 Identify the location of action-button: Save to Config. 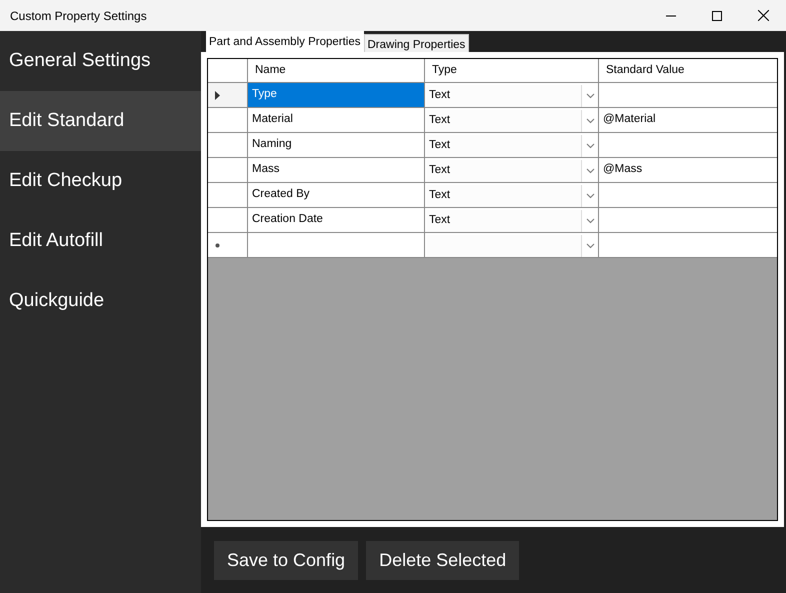
(286, 560).